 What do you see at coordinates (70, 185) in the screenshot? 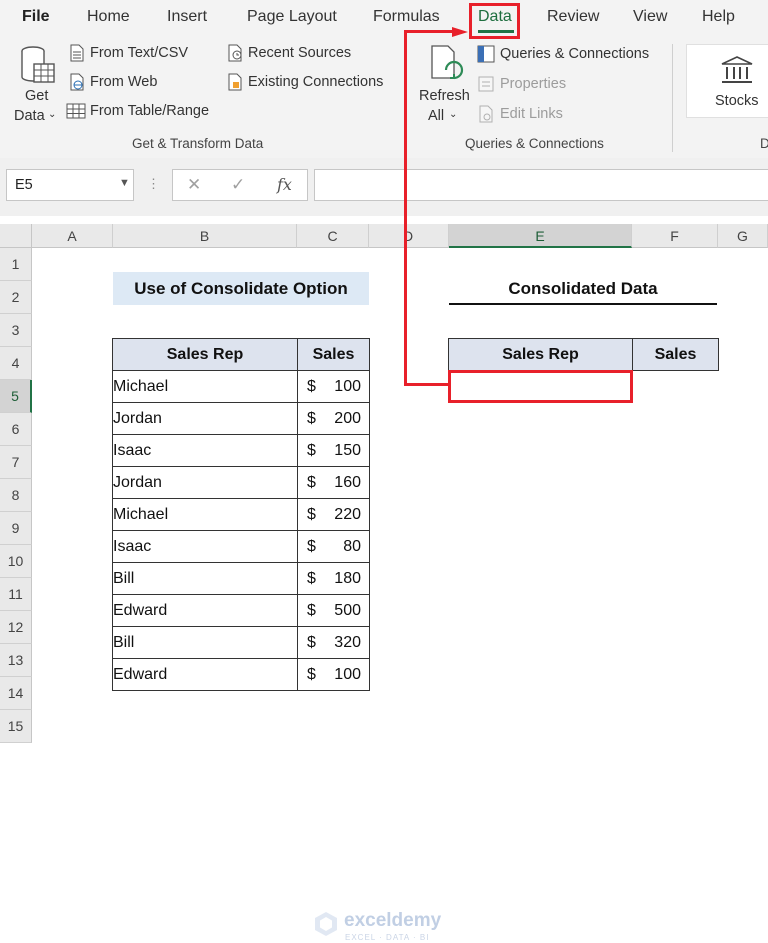
I see `name-box: E5 ▼` at bounding box center [70, 185].